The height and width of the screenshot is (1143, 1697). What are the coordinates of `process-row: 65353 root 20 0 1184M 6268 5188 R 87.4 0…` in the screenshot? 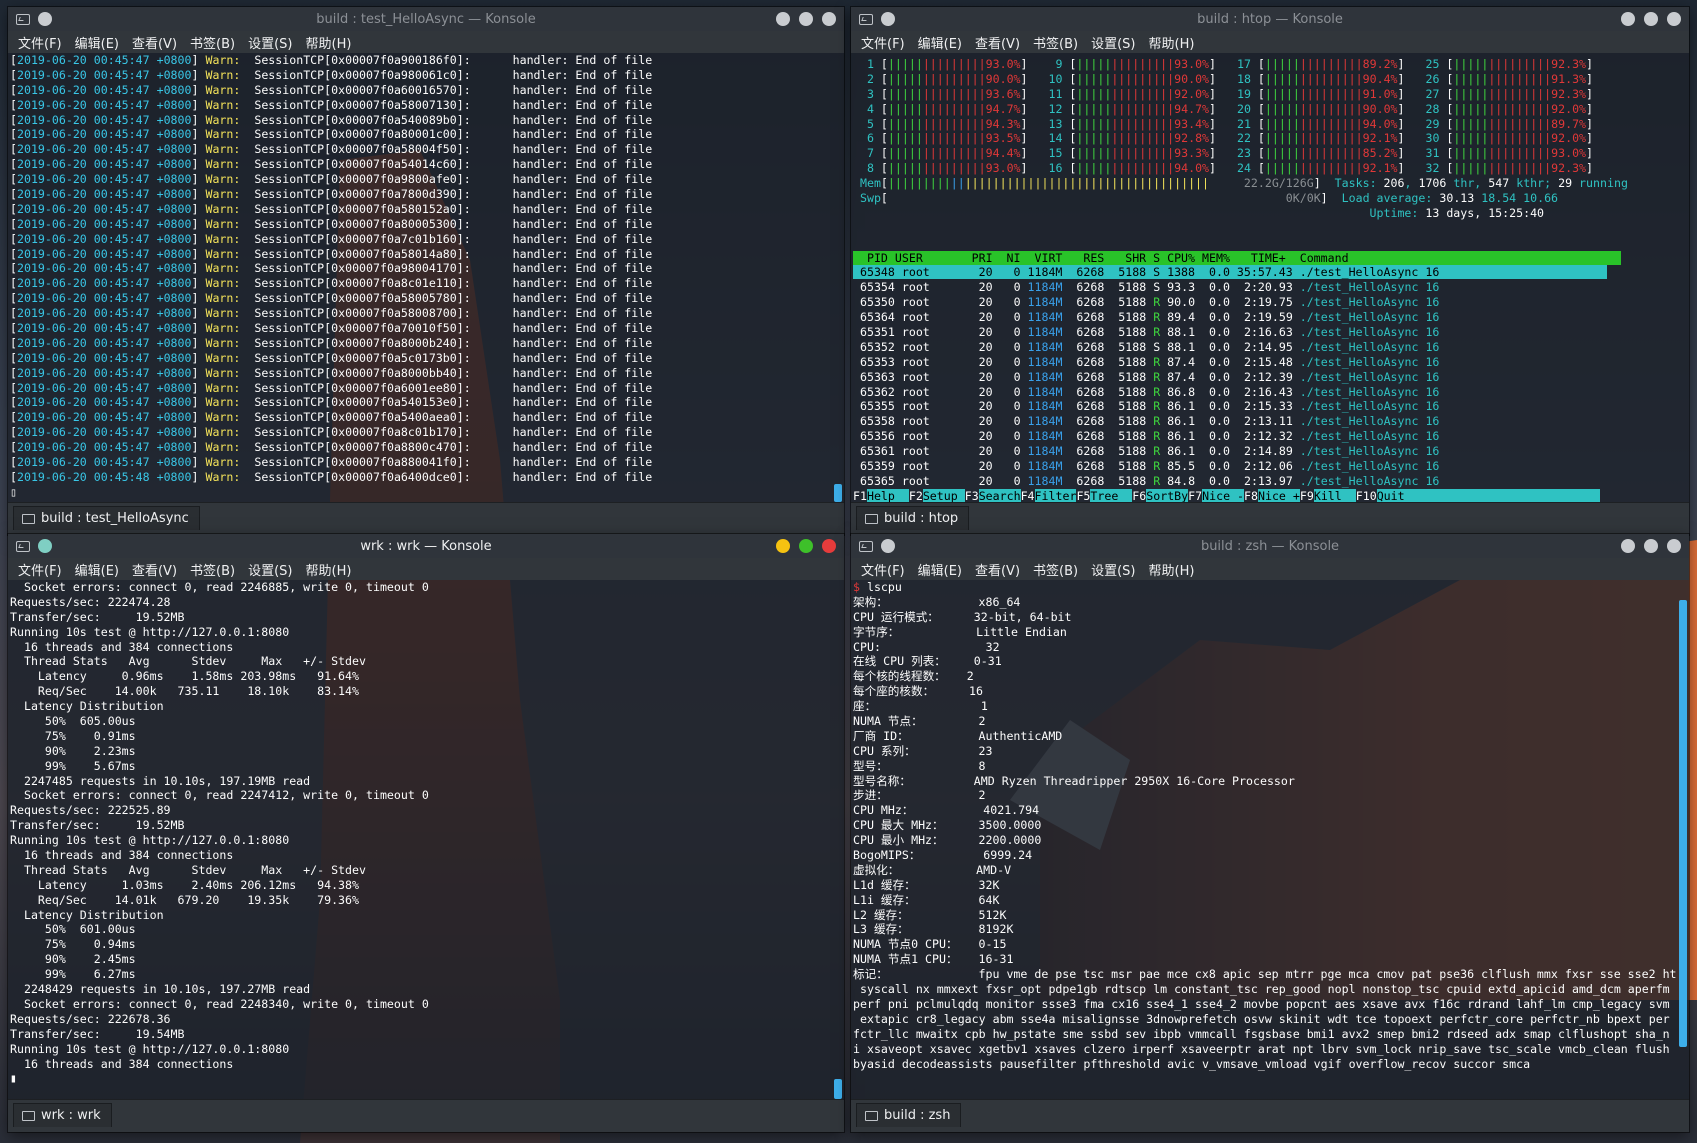 It's located at (1270, 362).